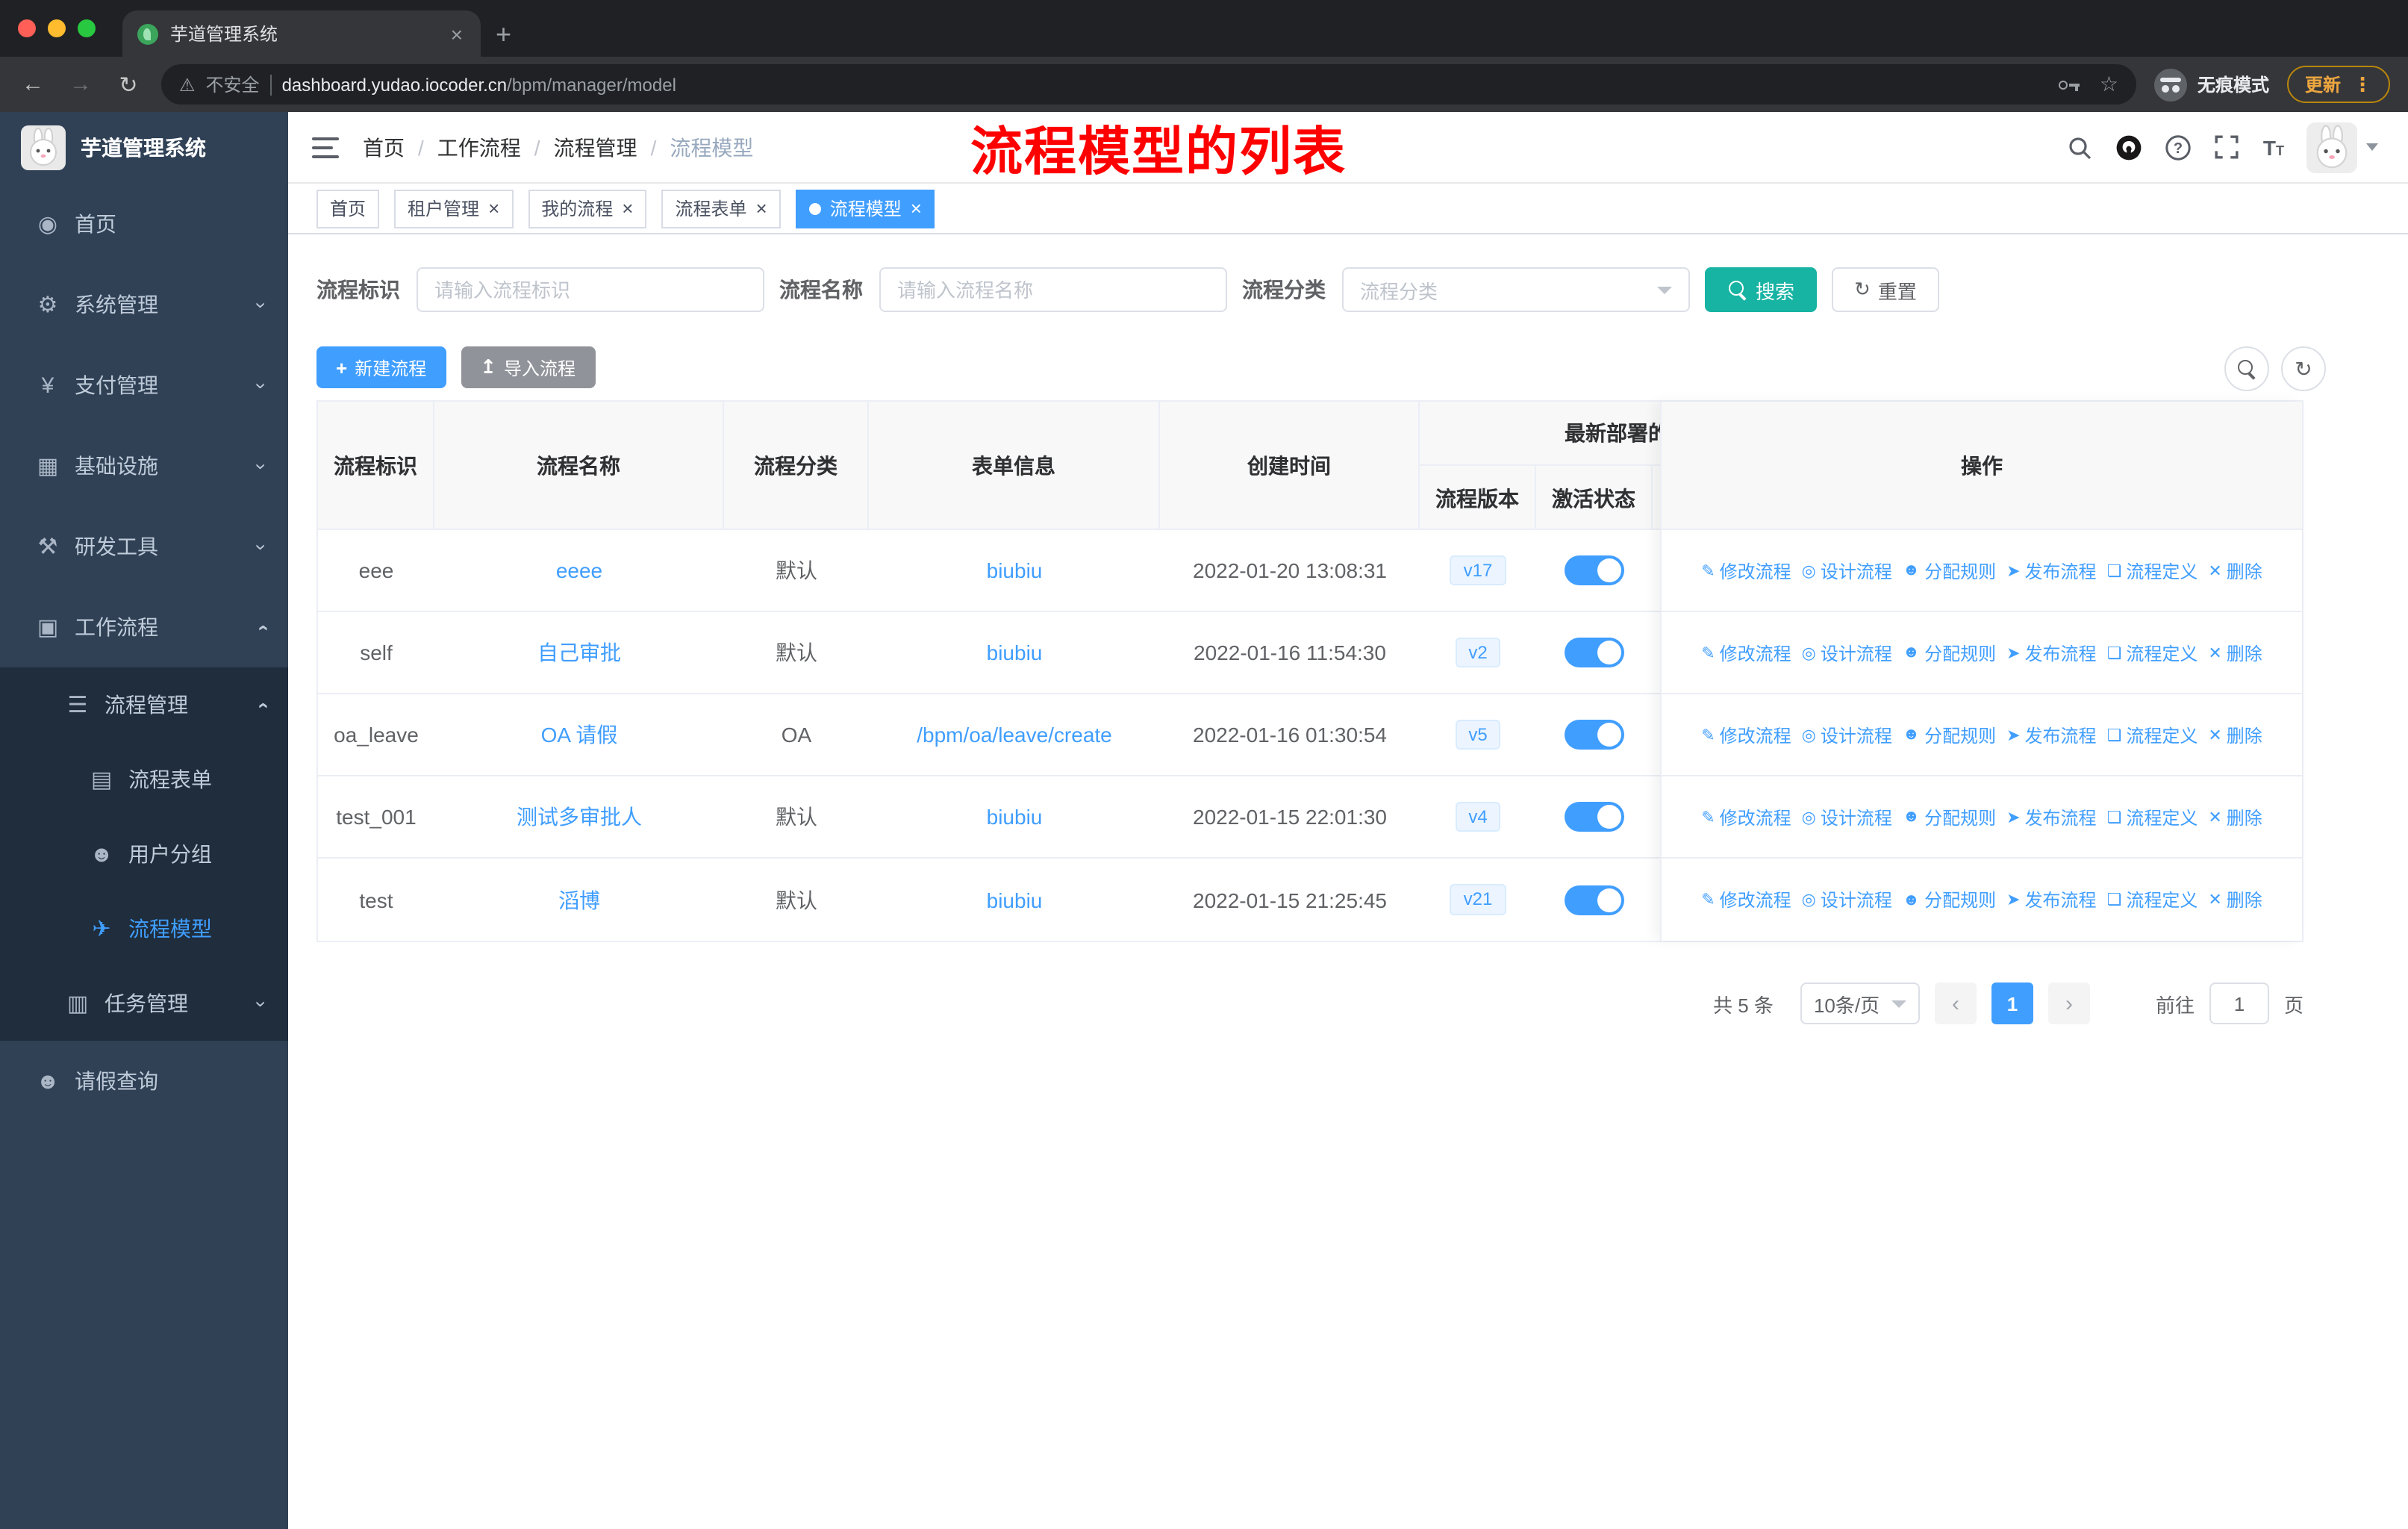 The image size is (2408, 1529). I want to click on breadcrumb-item: 首页, so click(384, 147).